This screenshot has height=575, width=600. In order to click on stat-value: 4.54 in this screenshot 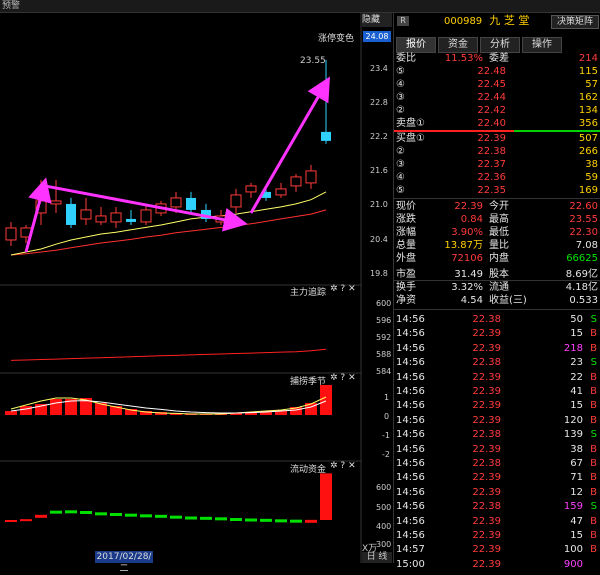, I will do `click(471, 300)`.